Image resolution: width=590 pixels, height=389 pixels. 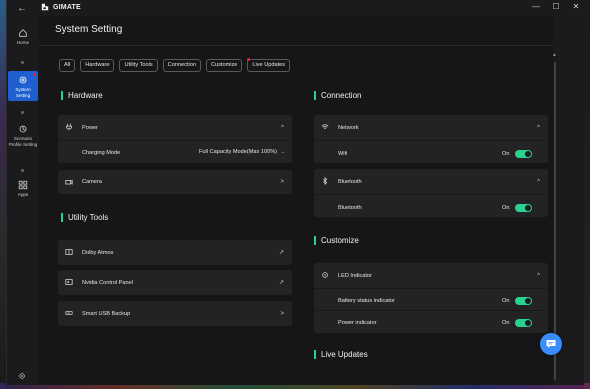 I want to click on charging-mode-label: Charging Mode, so click(x=101, y=153).